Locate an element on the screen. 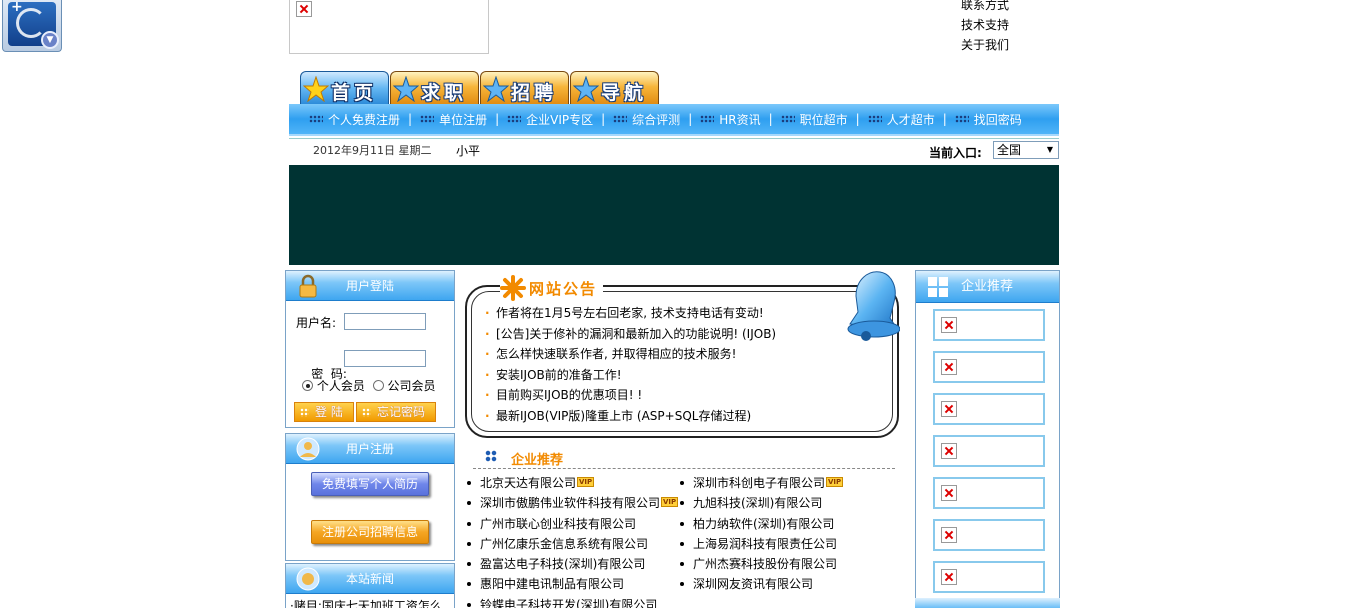 The image size is (1348, 608). enterprise-name: 柏力纳软件(深圳)有限公司 is located at coordinates (764, 523).